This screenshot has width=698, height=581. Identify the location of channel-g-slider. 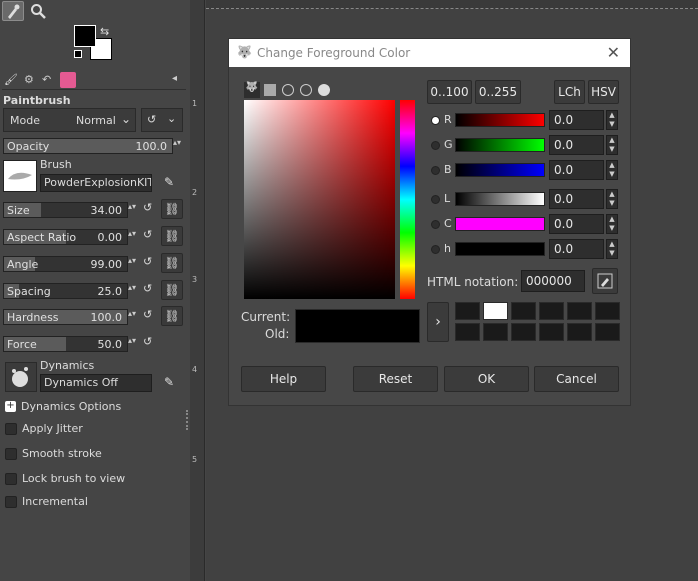
(500, 145).